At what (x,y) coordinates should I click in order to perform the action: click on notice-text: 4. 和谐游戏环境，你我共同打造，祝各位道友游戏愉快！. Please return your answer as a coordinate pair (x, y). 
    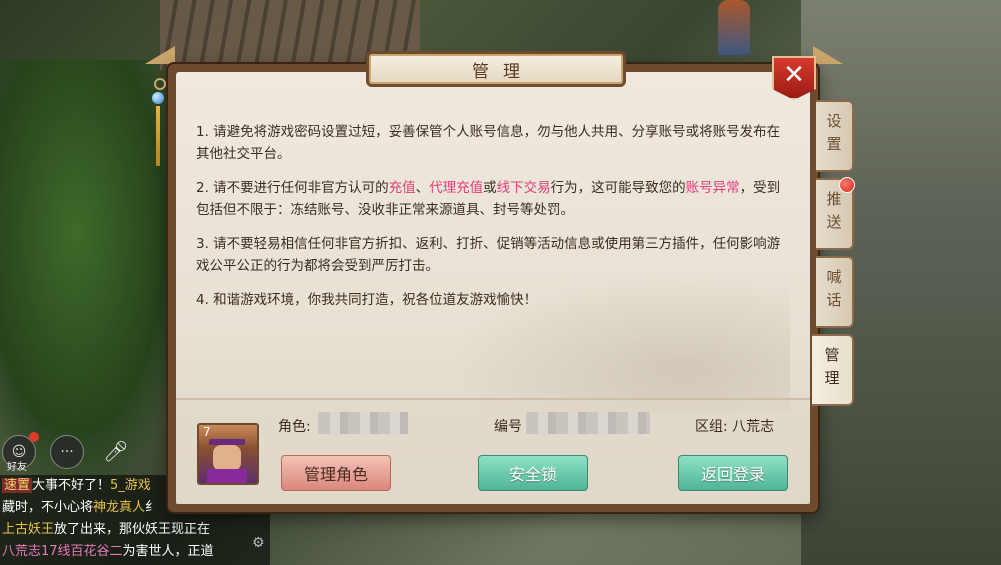
    Looking at the image, I should click on (367, 300).